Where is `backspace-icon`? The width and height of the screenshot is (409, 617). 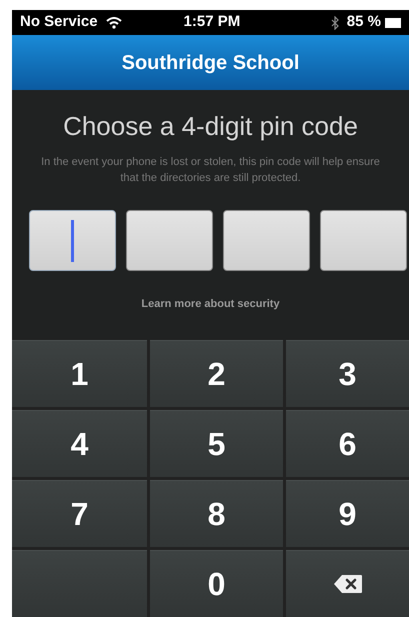
backspace-icon is located at coordinates (347, 584).